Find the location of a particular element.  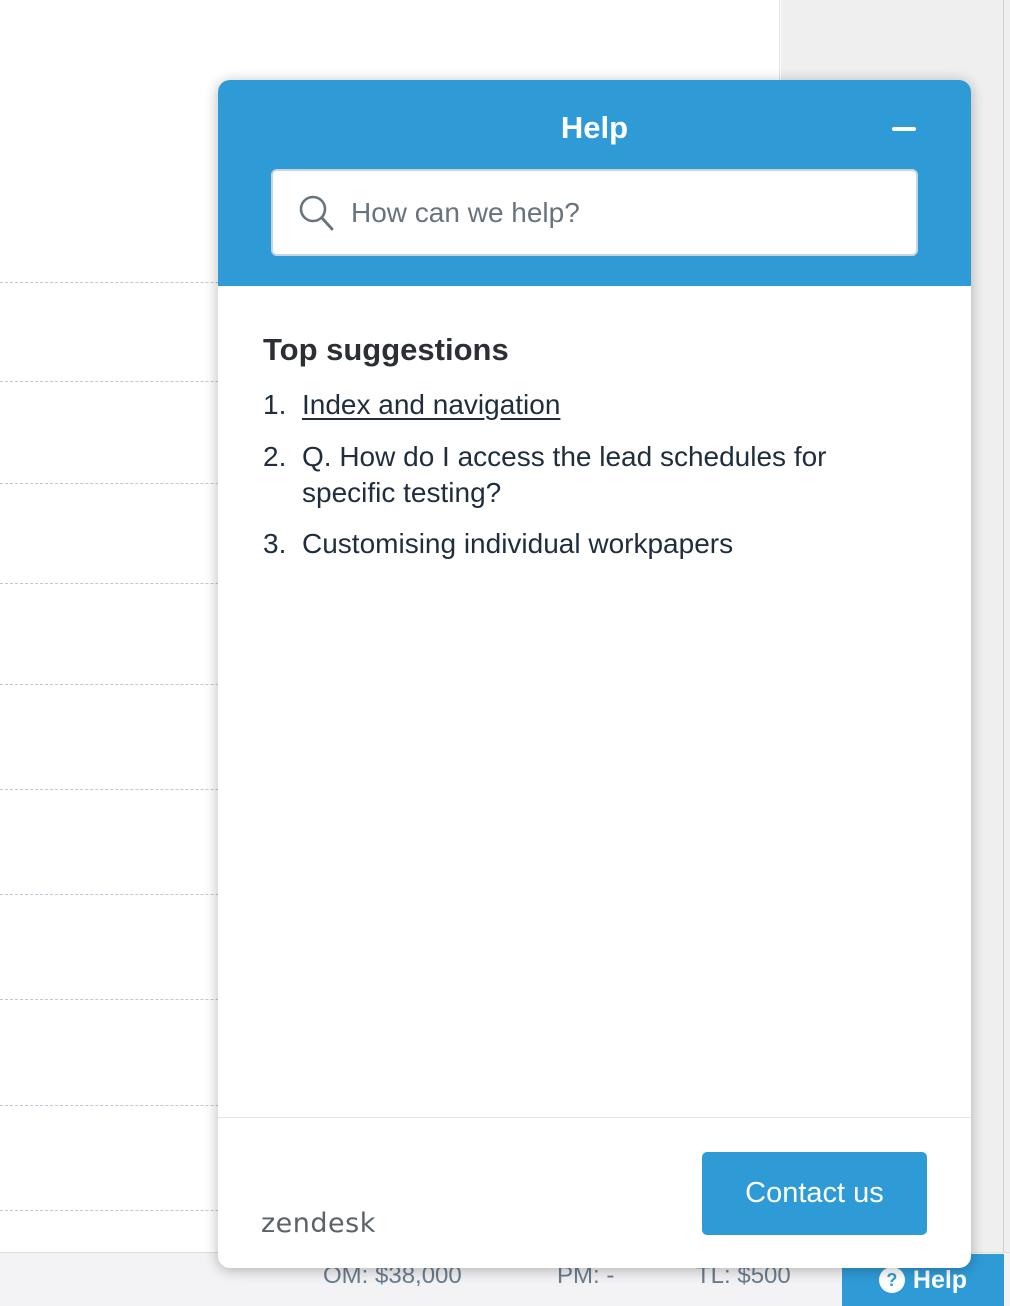

suggestion-link: Index and navigation is located at coordinates (612, 405).